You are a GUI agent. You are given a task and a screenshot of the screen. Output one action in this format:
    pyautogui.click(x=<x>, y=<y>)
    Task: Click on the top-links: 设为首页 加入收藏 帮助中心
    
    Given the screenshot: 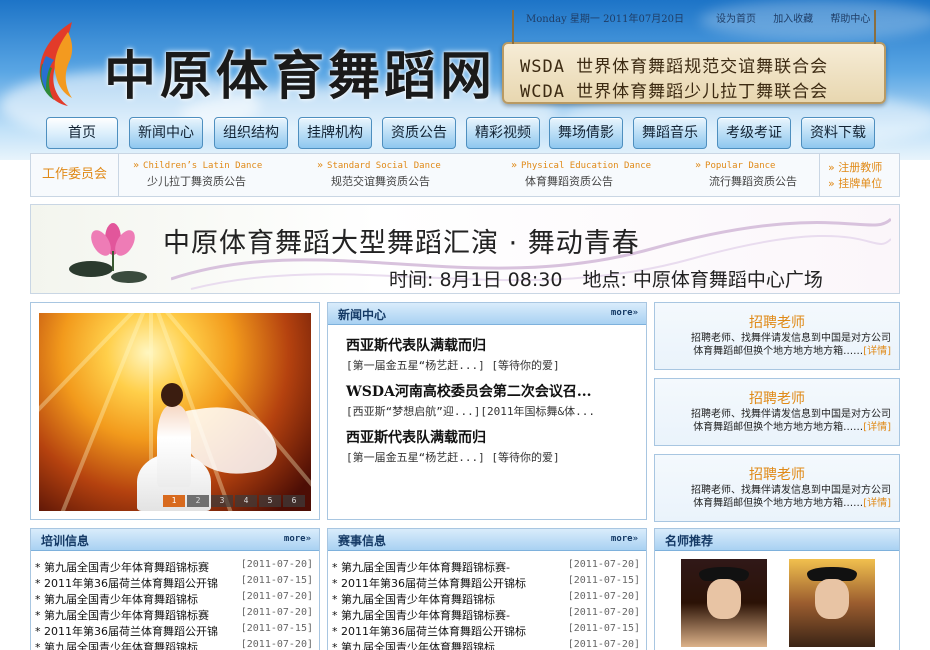 What is the action you would take?
    pyautogui.click(x=800, y=17)
    